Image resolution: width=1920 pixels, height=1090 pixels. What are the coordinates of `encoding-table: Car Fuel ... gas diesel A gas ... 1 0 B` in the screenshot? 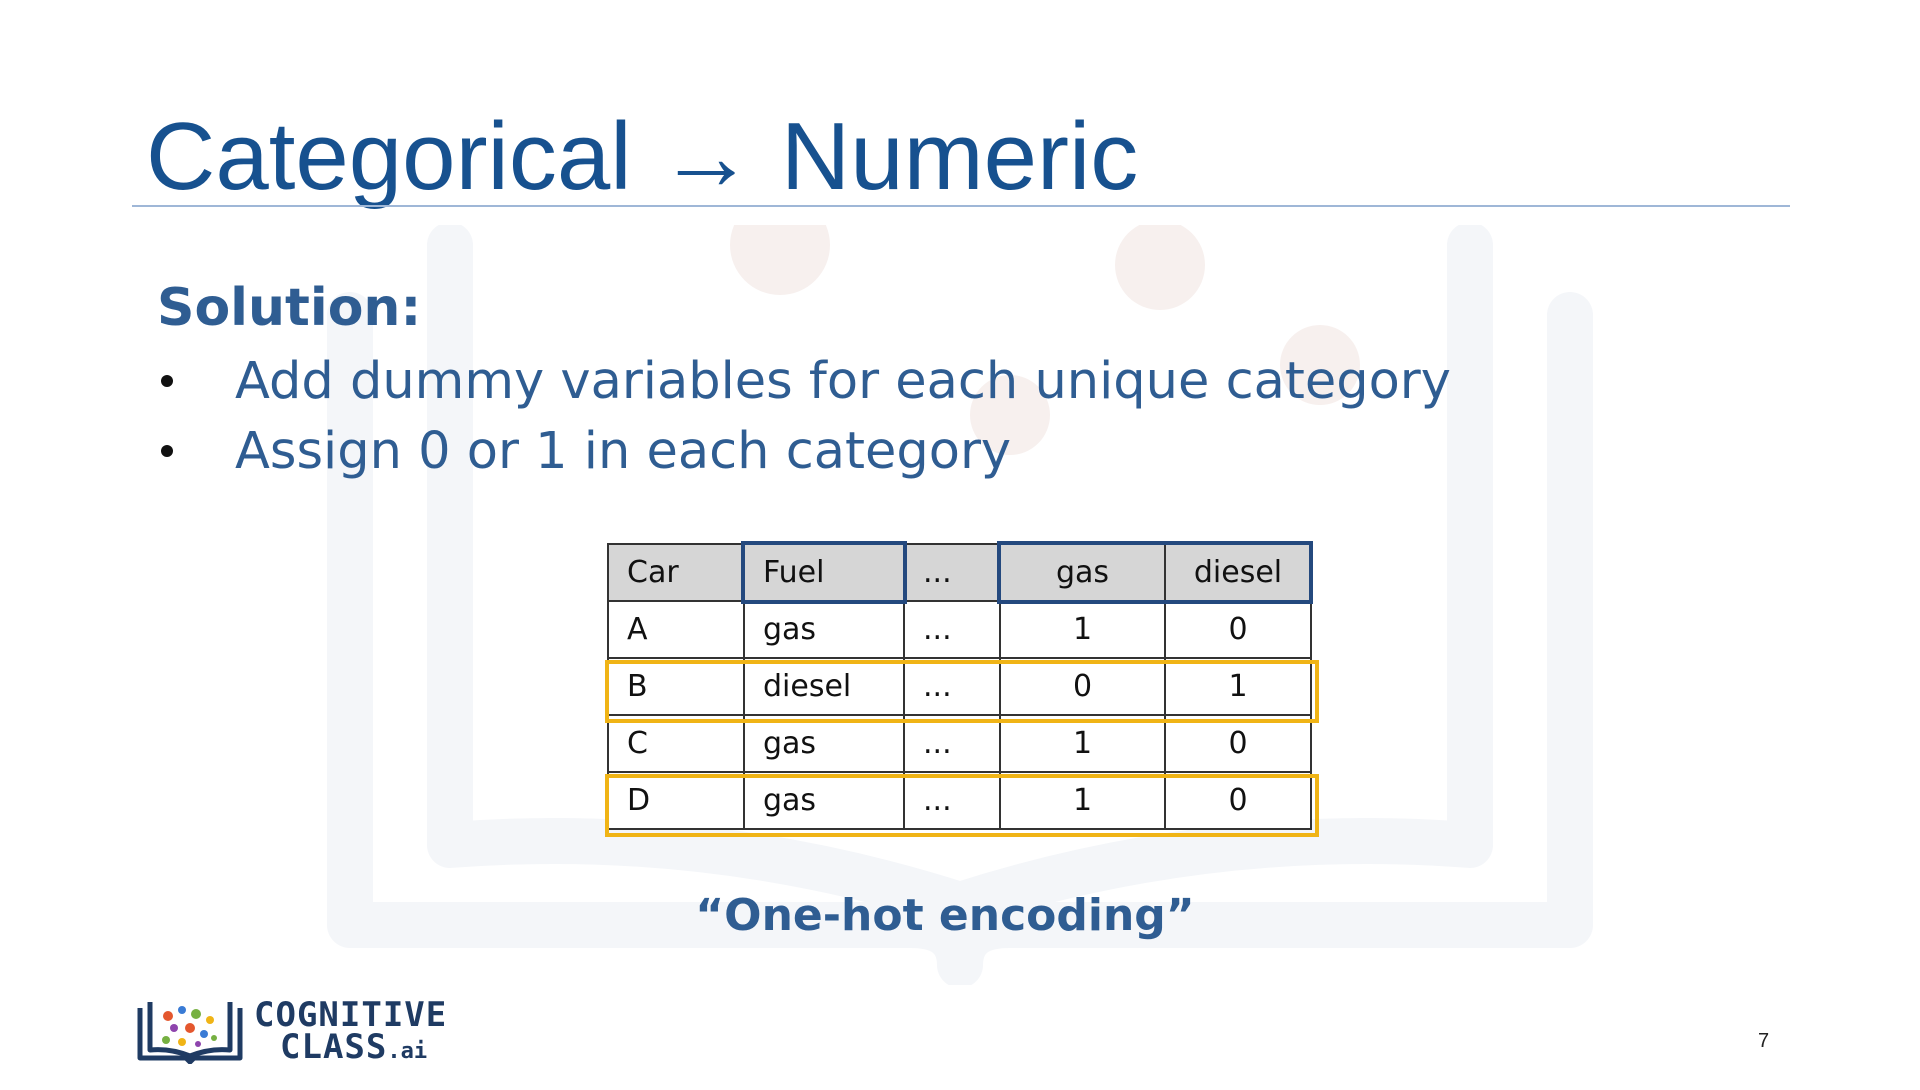 It's located at (959, 686).